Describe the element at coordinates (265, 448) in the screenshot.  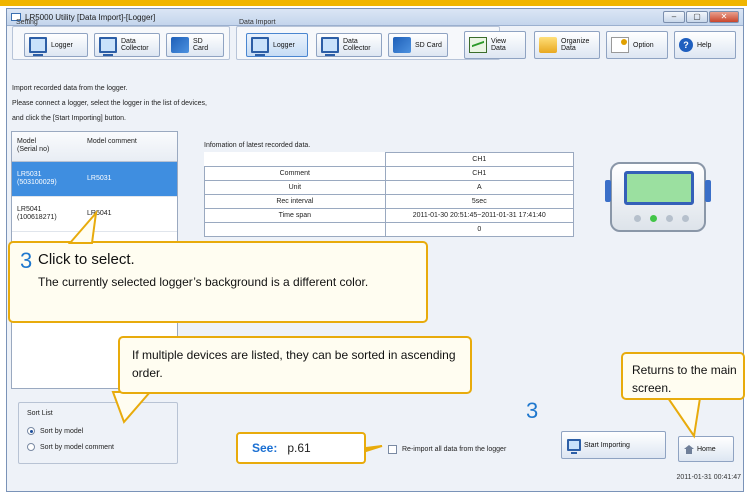
I see `see-label: See:` at that location.